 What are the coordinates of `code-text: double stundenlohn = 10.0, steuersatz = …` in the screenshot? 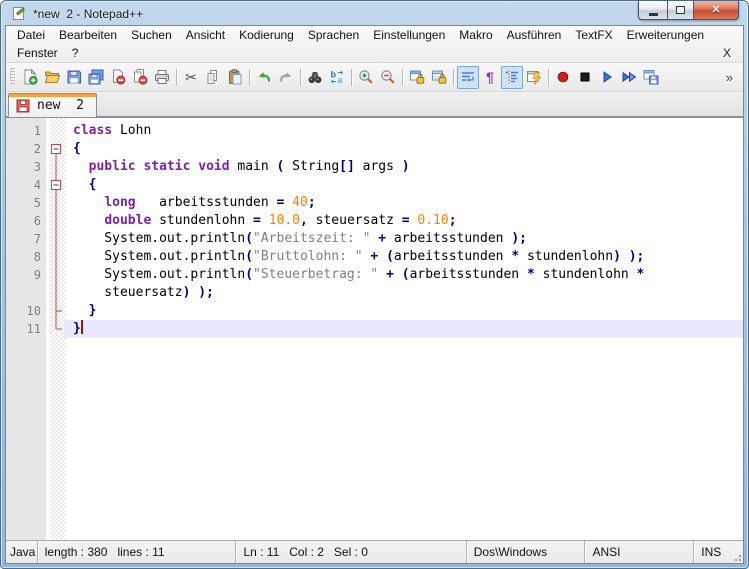 It's located at (280, 220).